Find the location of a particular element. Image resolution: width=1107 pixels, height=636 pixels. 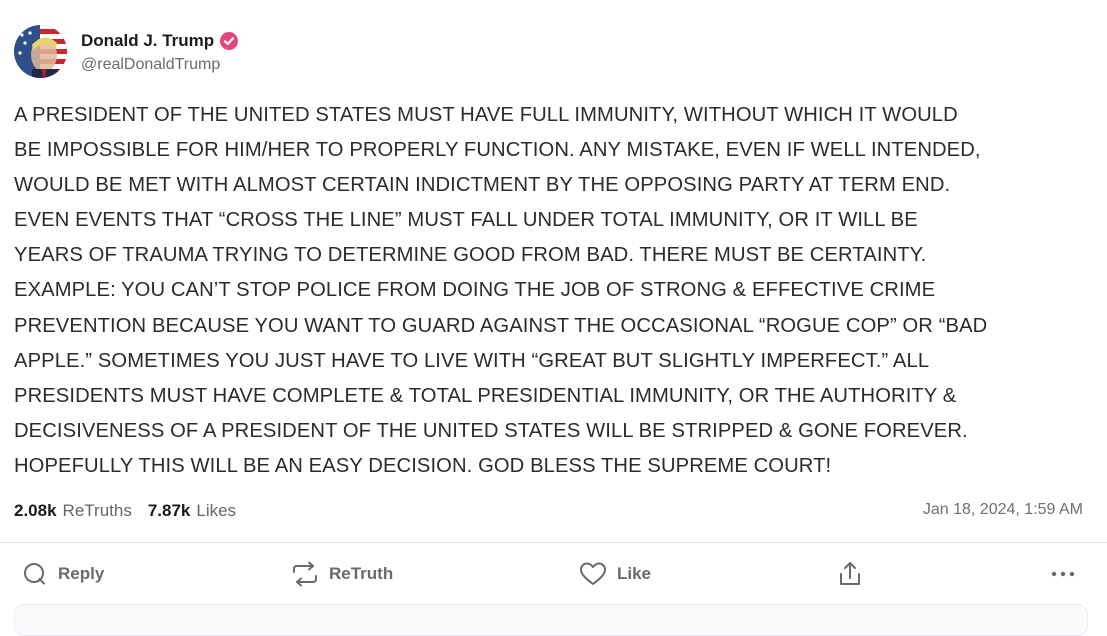

avatar-image is located at coordinates (40, 51).